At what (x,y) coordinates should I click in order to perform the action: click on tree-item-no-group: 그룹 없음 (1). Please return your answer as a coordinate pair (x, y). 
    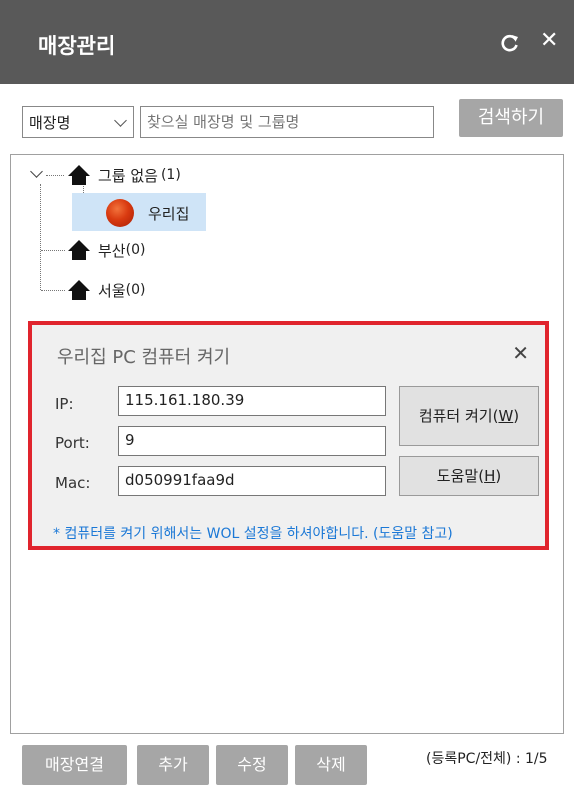
    Looking at the image, I should click on (139, 175).